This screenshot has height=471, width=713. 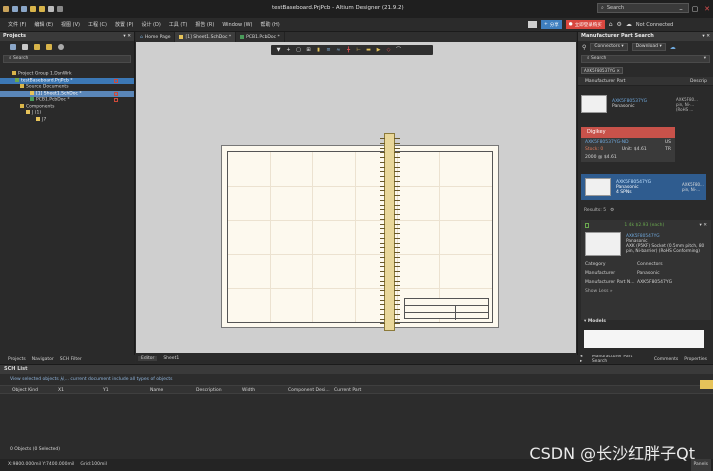 I want to click on power-icon: ╋, so click(x=348, y=50).